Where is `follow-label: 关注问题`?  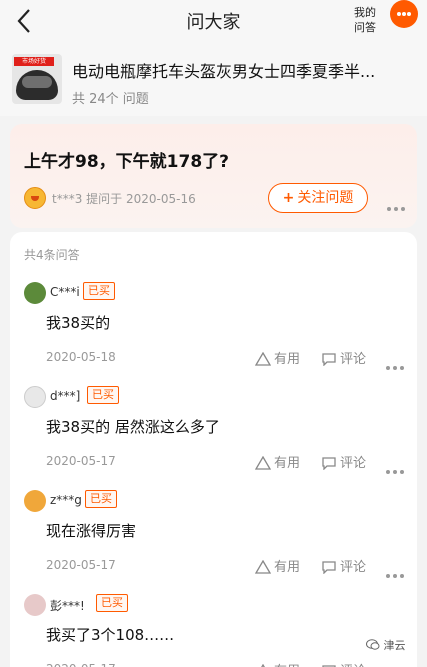 follow-label: 关注问题 is located at coordinates (325, 198).